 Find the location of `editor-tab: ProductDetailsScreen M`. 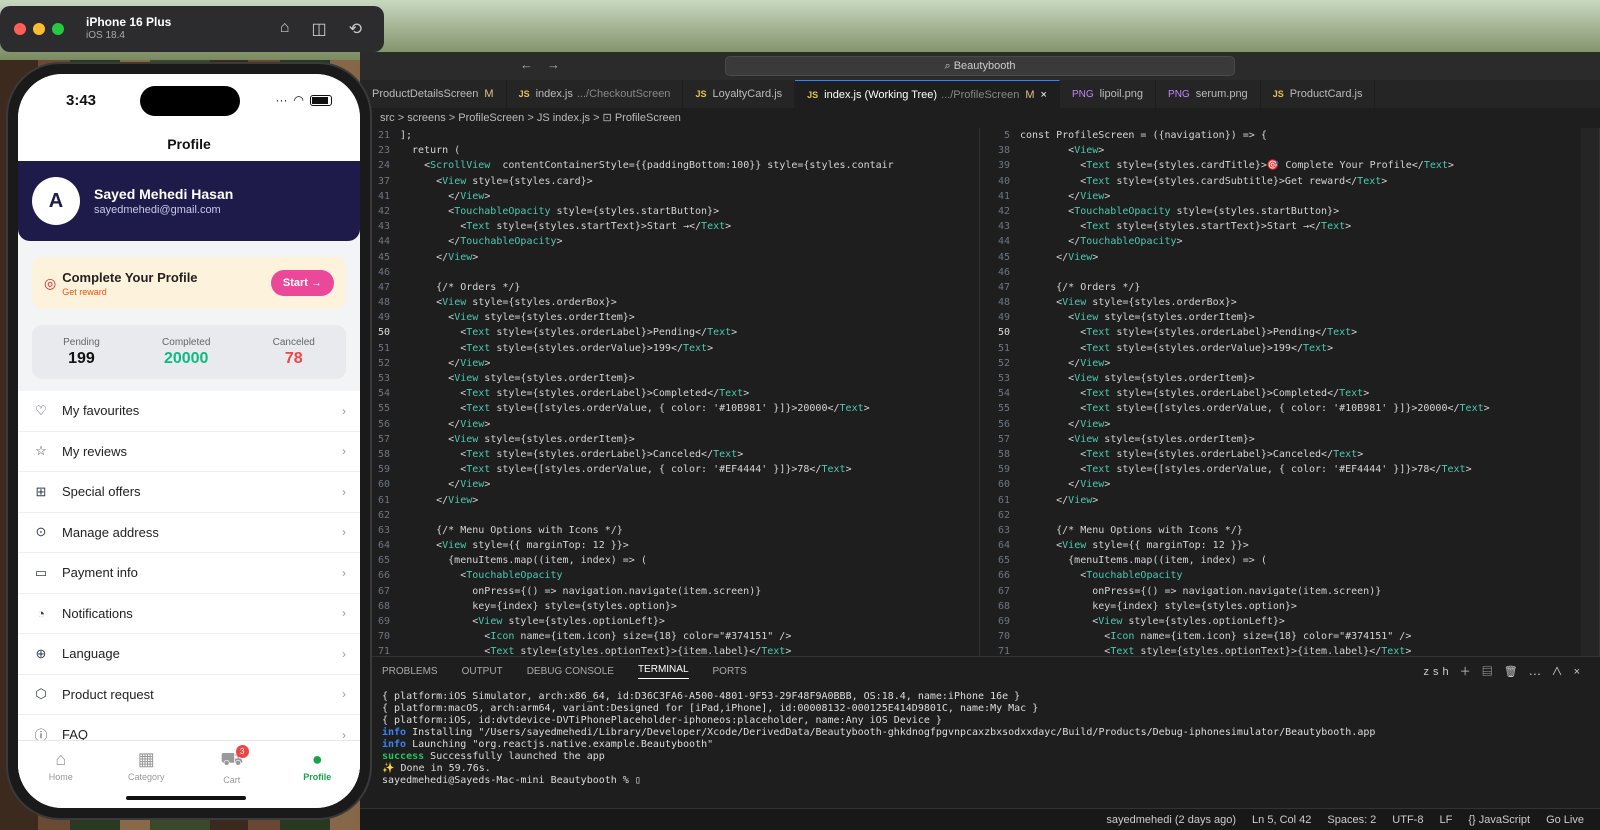

editor-tab: ProductDetailsScreen M is located at coordinates (433, 94).